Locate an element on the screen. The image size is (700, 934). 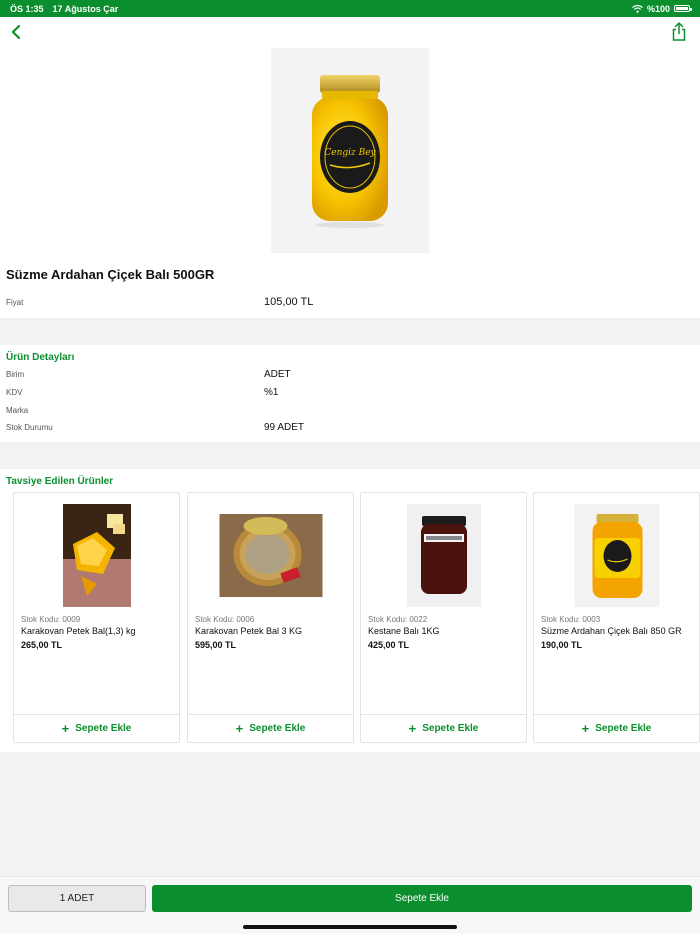
wifi-icon is located at coordinates (637, 8).